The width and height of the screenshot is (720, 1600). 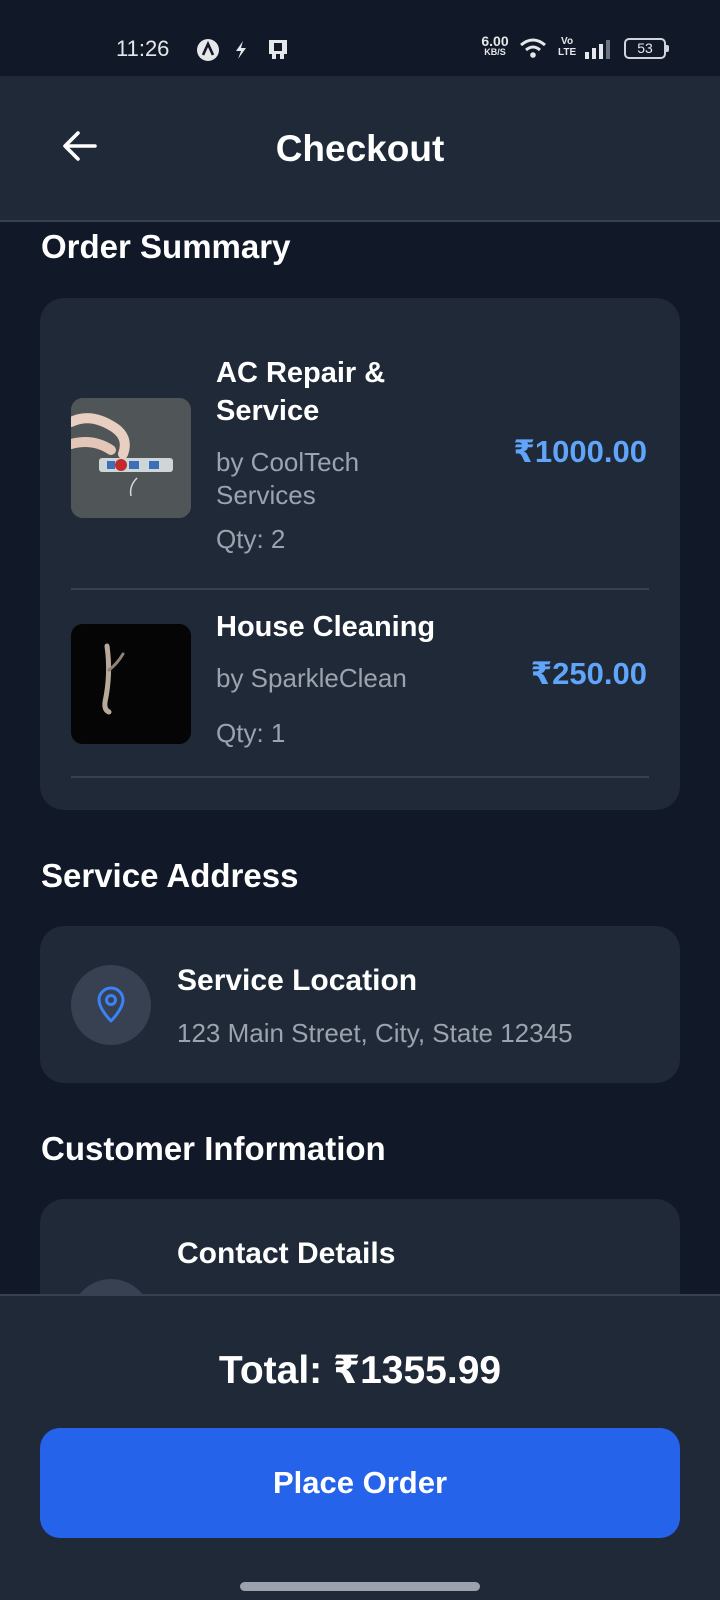 I want to click on item-provider: by CoolTech Services, so click(x=288, y=478).